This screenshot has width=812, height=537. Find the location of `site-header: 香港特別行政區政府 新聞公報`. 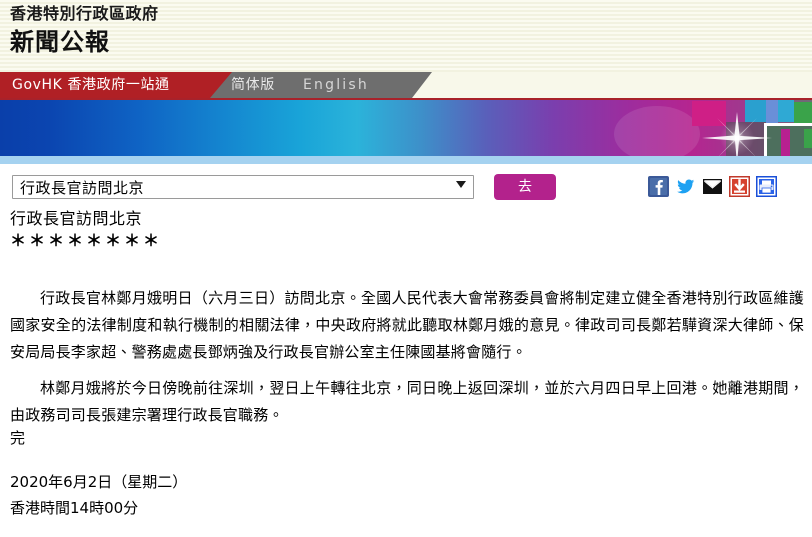

site-header: 香港特別行政區政府 新聞公報 is located at coordinates (406, 36).